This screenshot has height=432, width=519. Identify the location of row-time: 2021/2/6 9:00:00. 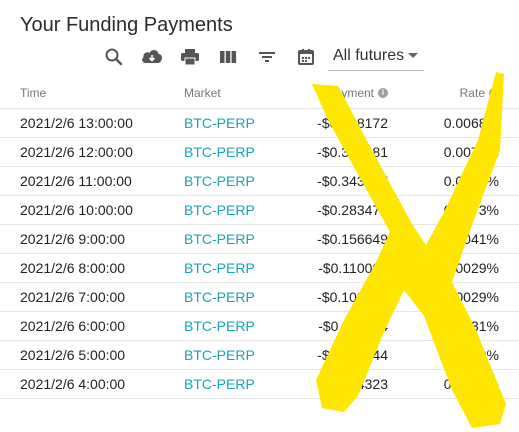
(73, 239).